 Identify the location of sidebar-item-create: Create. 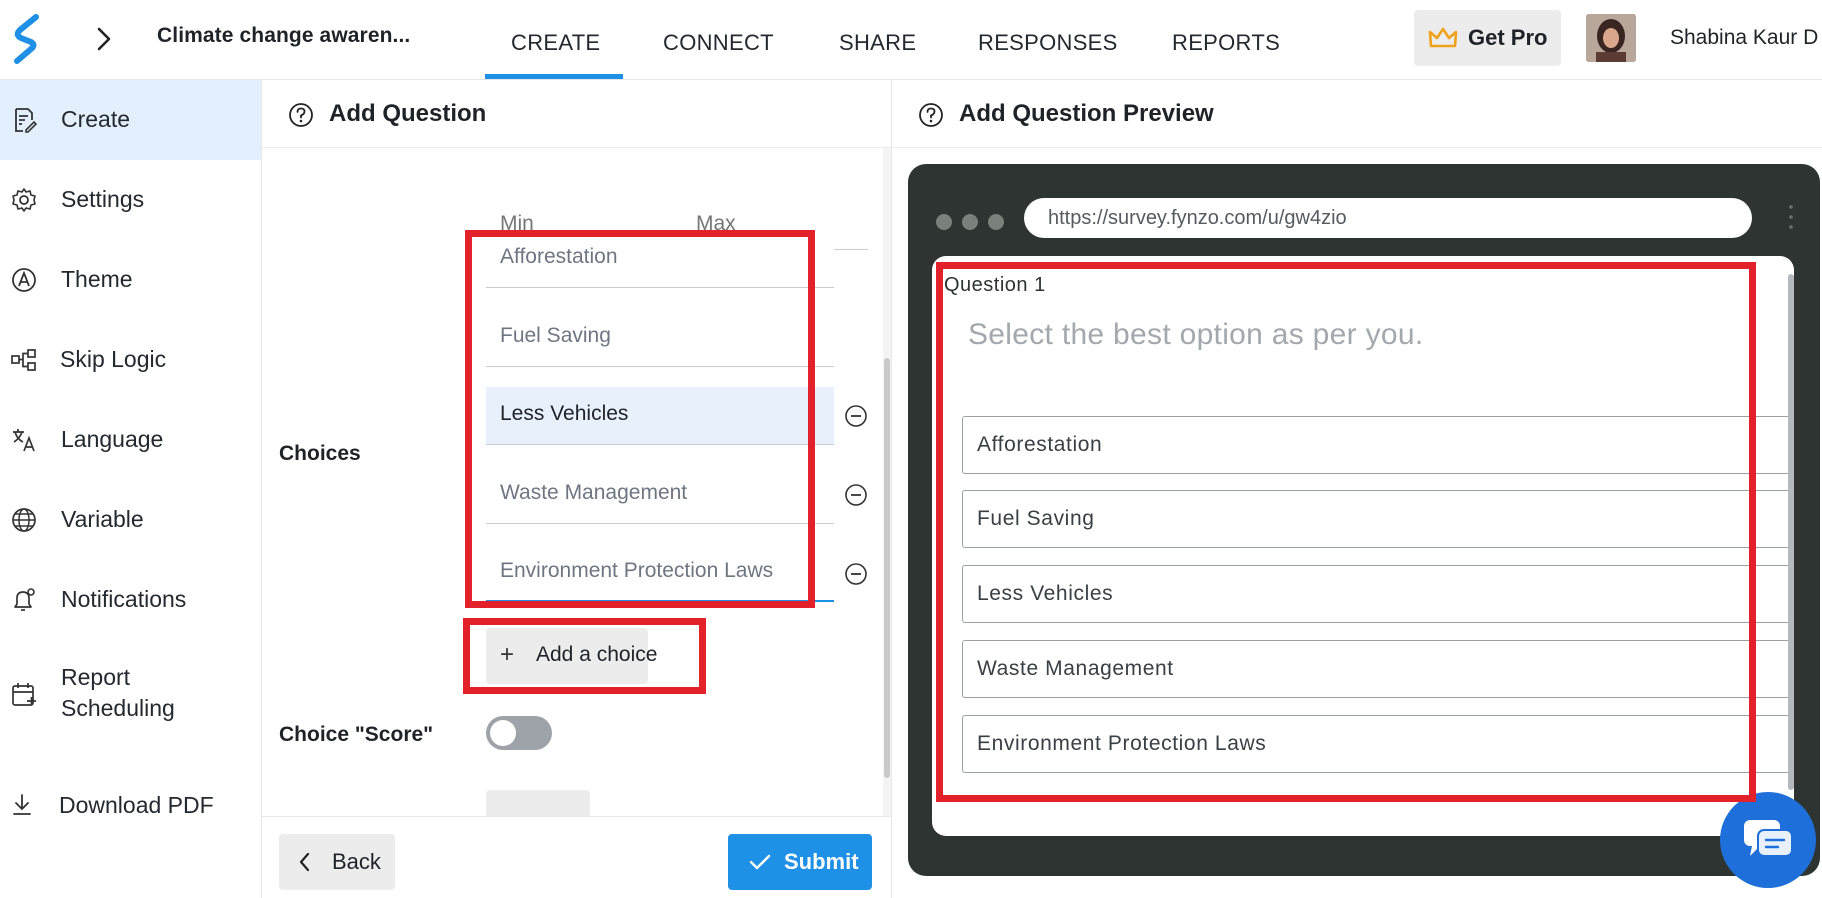
(130, 120).